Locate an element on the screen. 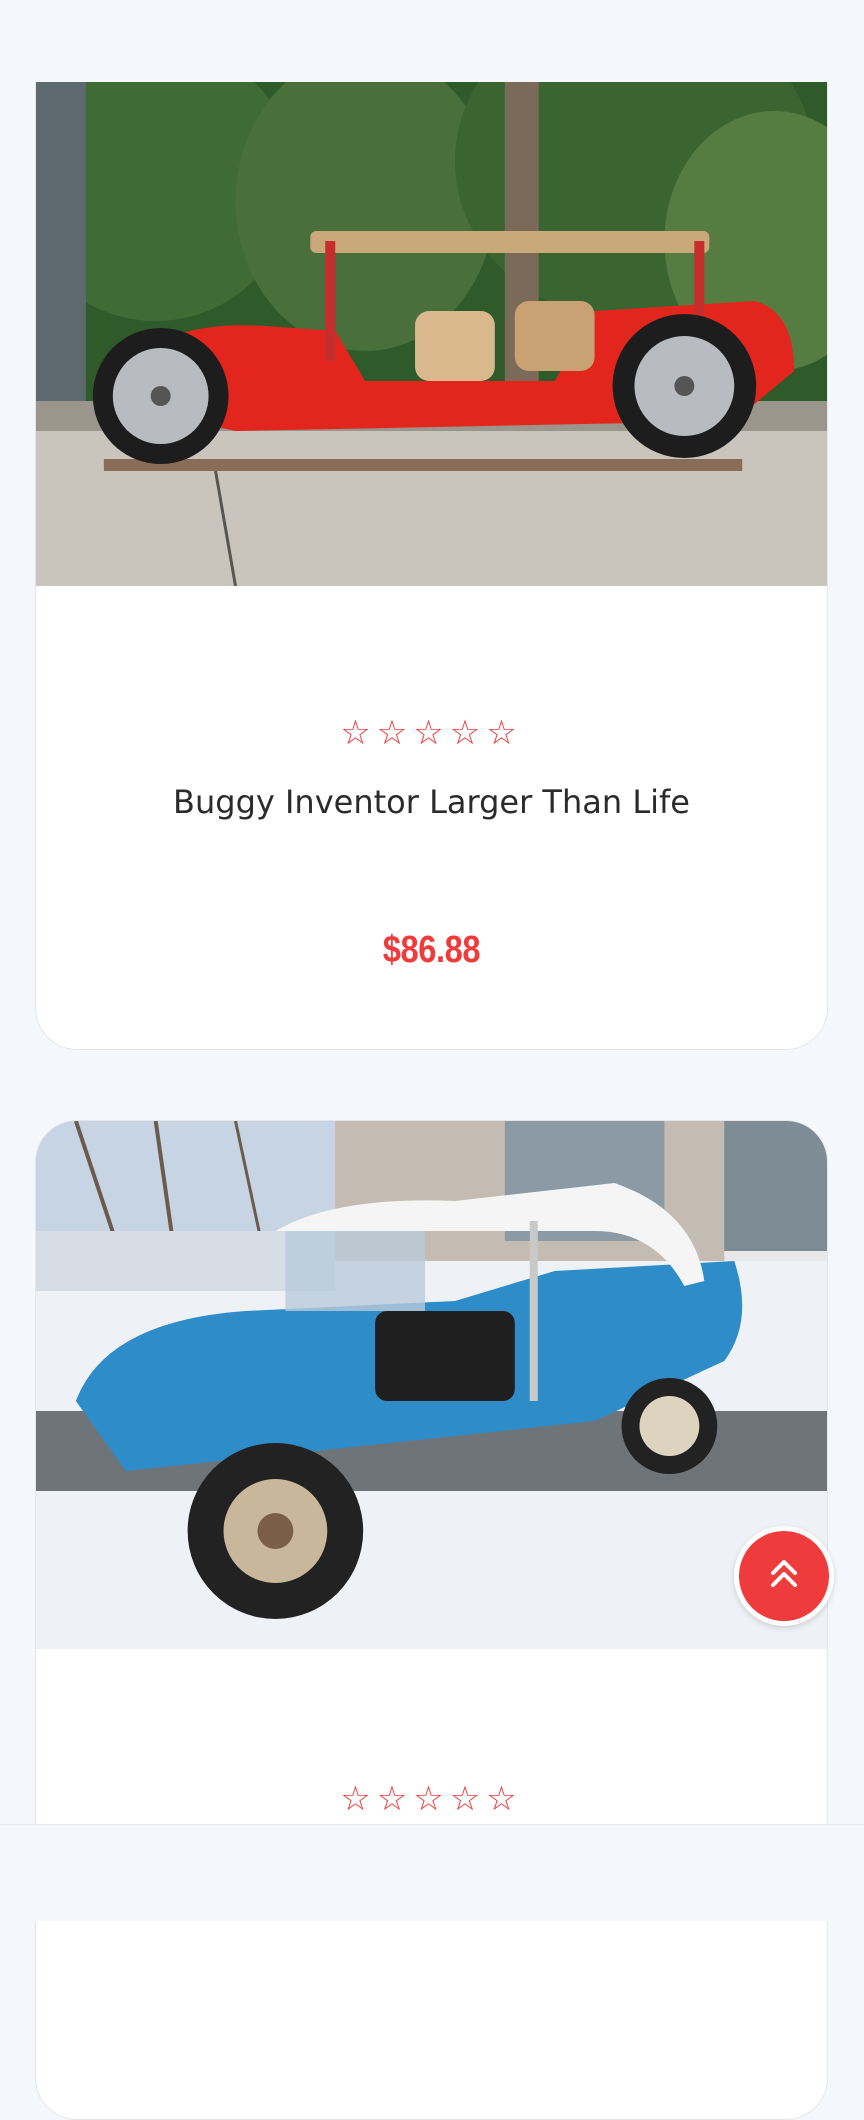  top-header-bar is located at coordinates (432, 41).